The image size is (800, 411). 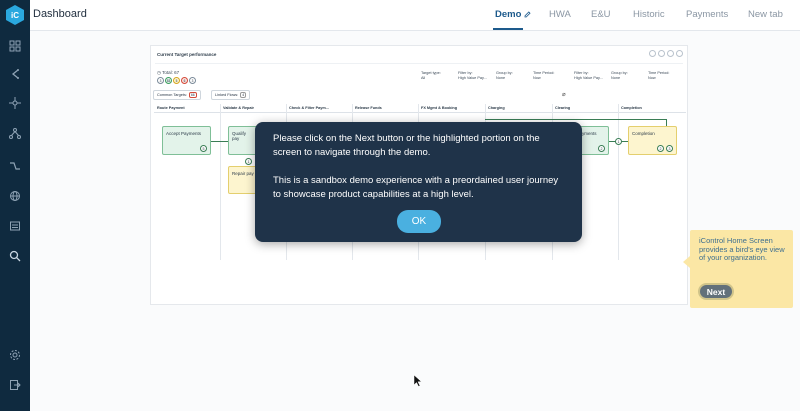 I want to click on status-badge: 53, so click(x=168, y=80).